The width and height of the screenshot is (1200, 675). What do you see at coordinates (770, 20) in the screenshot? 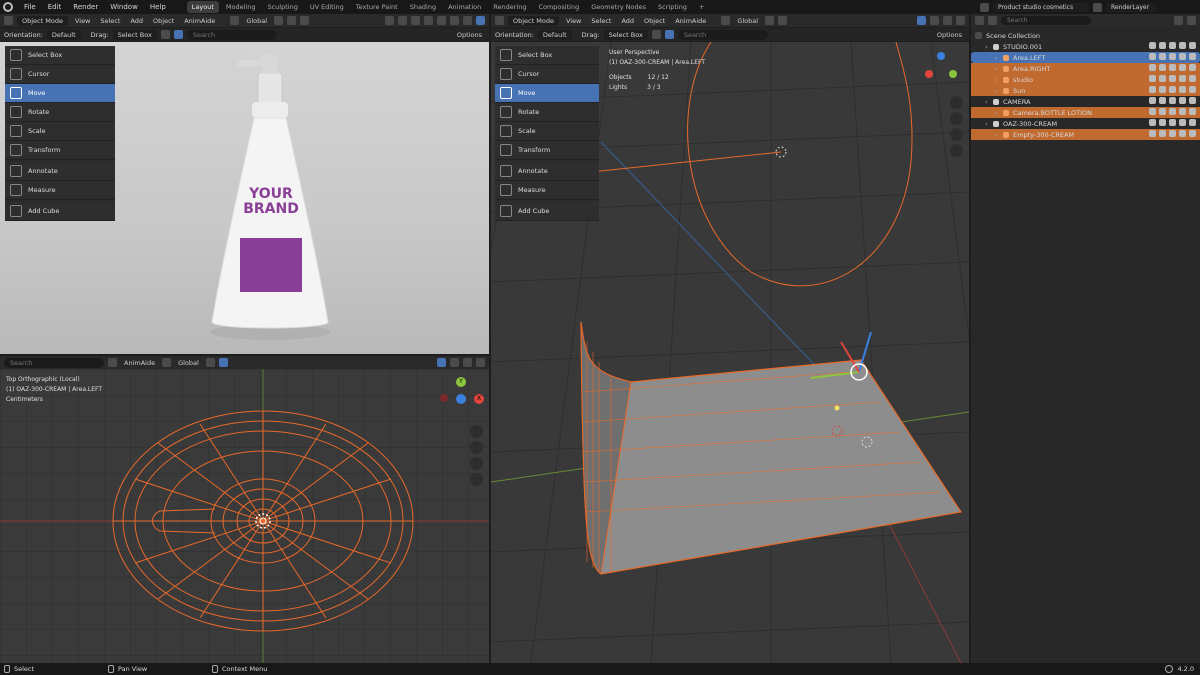
I see `center-pivot-icon` at bounding box center [770, 20].